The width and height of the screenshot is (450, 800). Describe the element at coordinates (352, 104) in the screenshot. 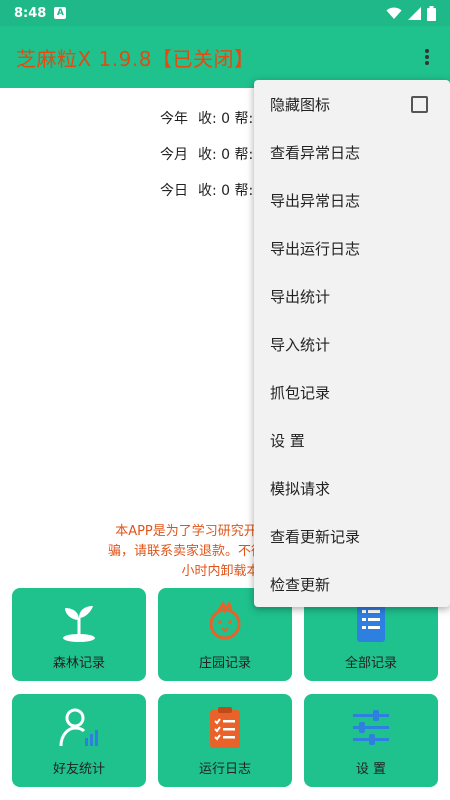

I see `menu-item-hide-icon: 隐藏图标` at that location.